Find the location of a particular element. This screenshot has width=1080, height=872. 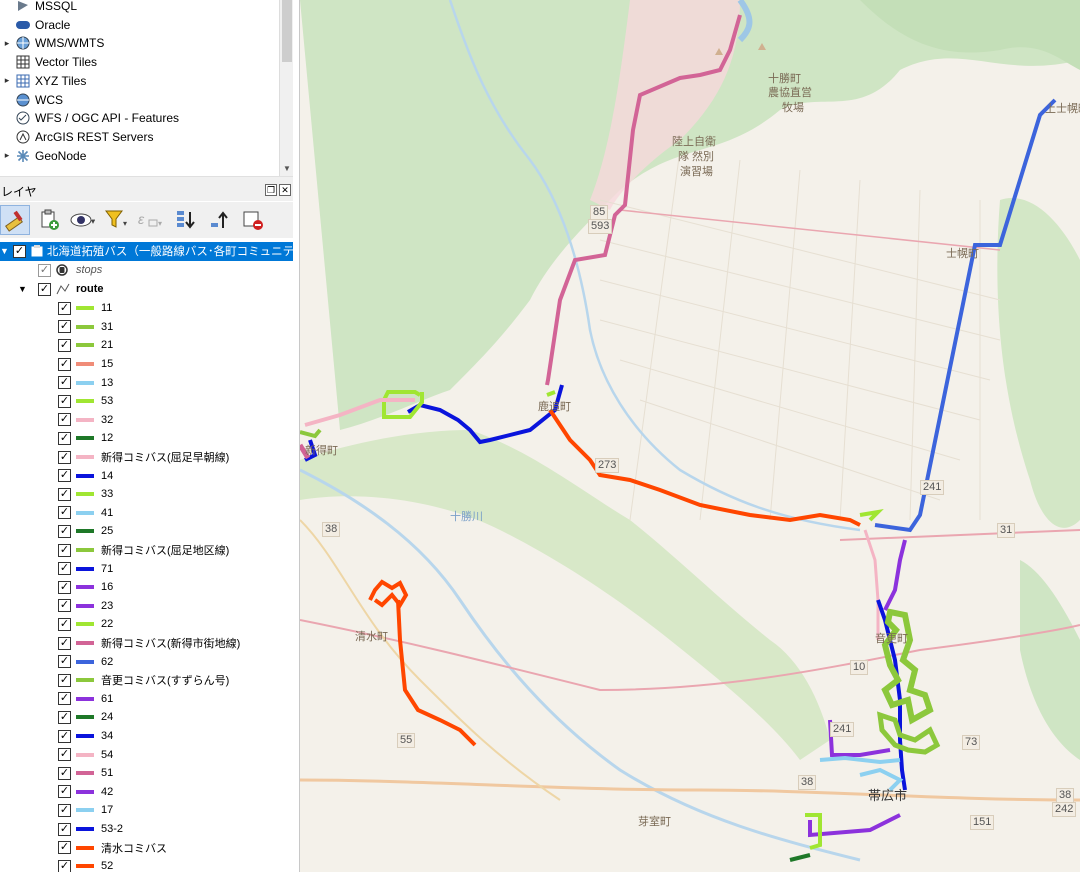

route-class-row: ✓ 32 is located at coordinates (146, 420).